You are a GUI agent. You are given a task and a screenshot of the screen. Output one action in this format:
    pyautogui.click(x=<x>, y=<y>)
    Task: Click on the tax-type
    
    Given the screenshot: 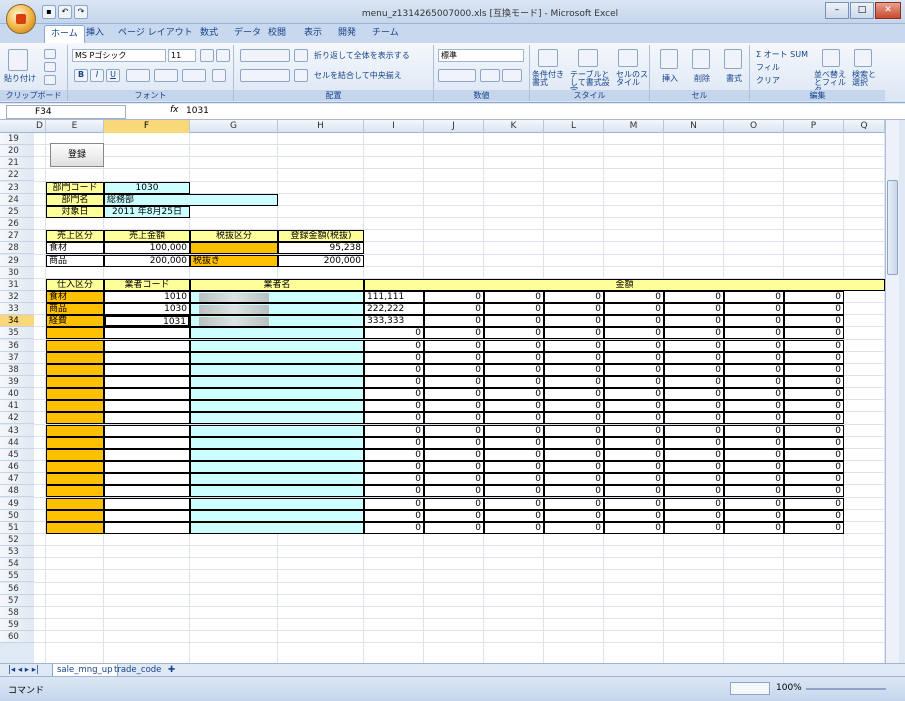 What is the action you would take?
    pyautogui.click(x=234, y=248)
    